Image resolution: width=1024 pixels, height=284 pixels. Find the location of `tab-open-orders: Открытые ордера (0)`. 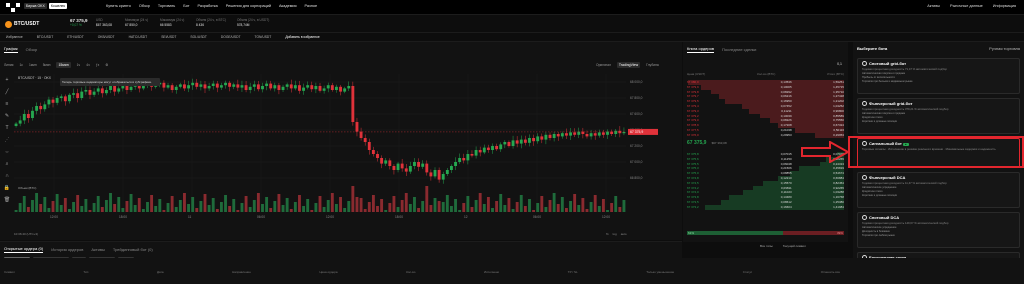

tab-open-orders: Открытые ордера (0) is located at coordinates (24, 249).